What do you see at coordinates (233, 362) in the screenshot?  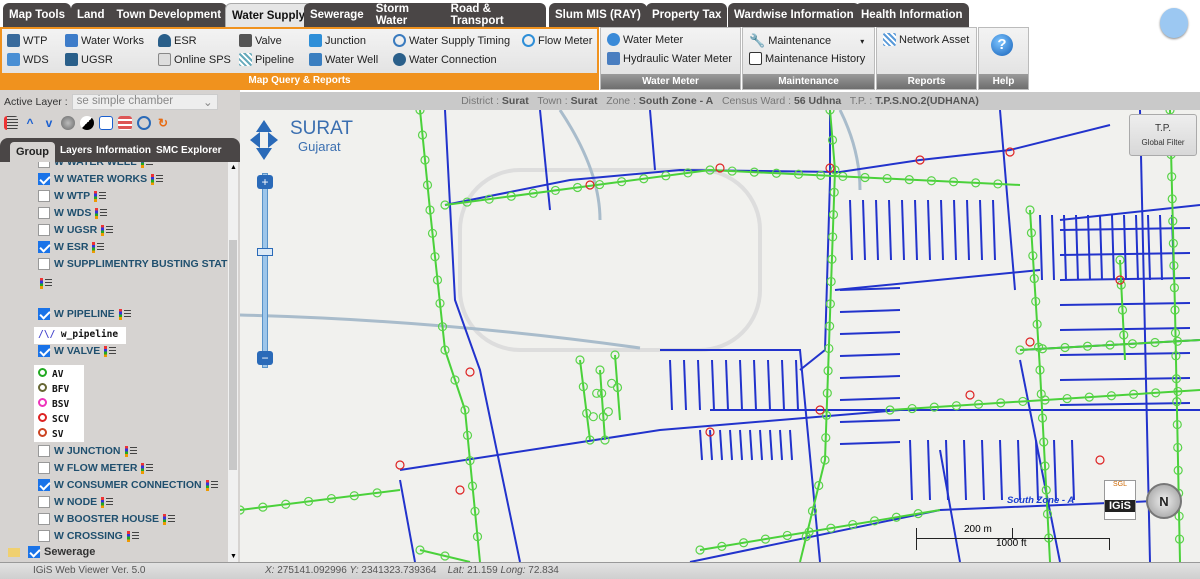 I see `tree-scrollbar: ▲ ▼` at bounding box center [233, 362].